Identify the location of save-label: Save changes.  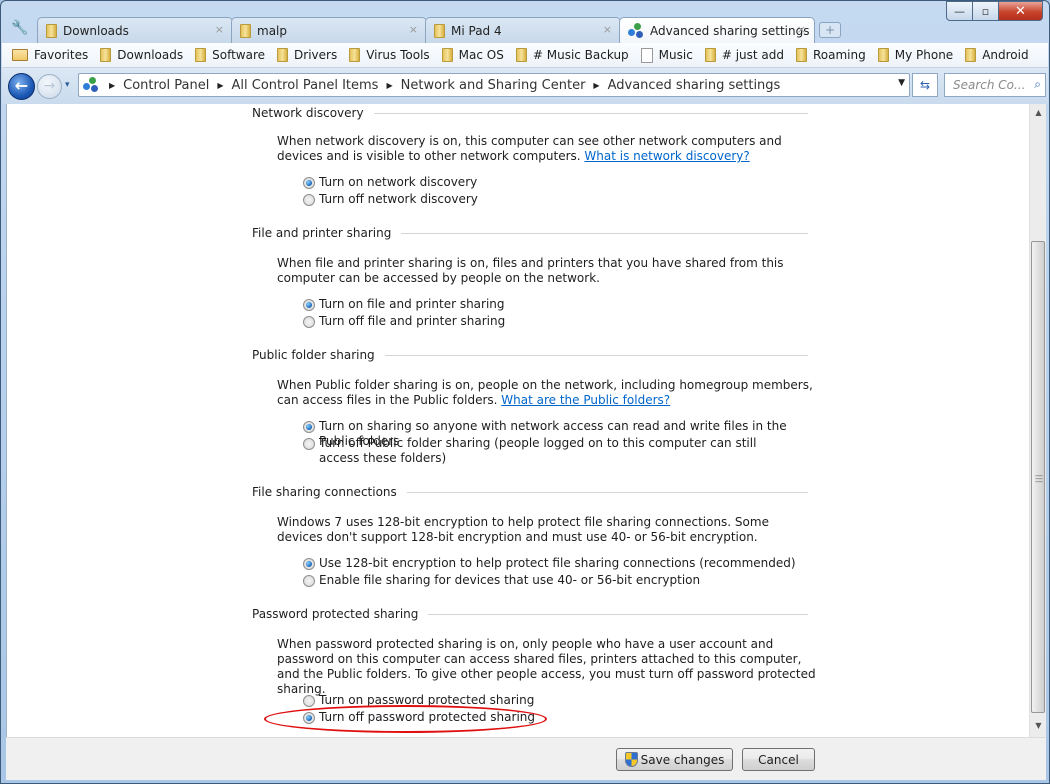
(682, 759).